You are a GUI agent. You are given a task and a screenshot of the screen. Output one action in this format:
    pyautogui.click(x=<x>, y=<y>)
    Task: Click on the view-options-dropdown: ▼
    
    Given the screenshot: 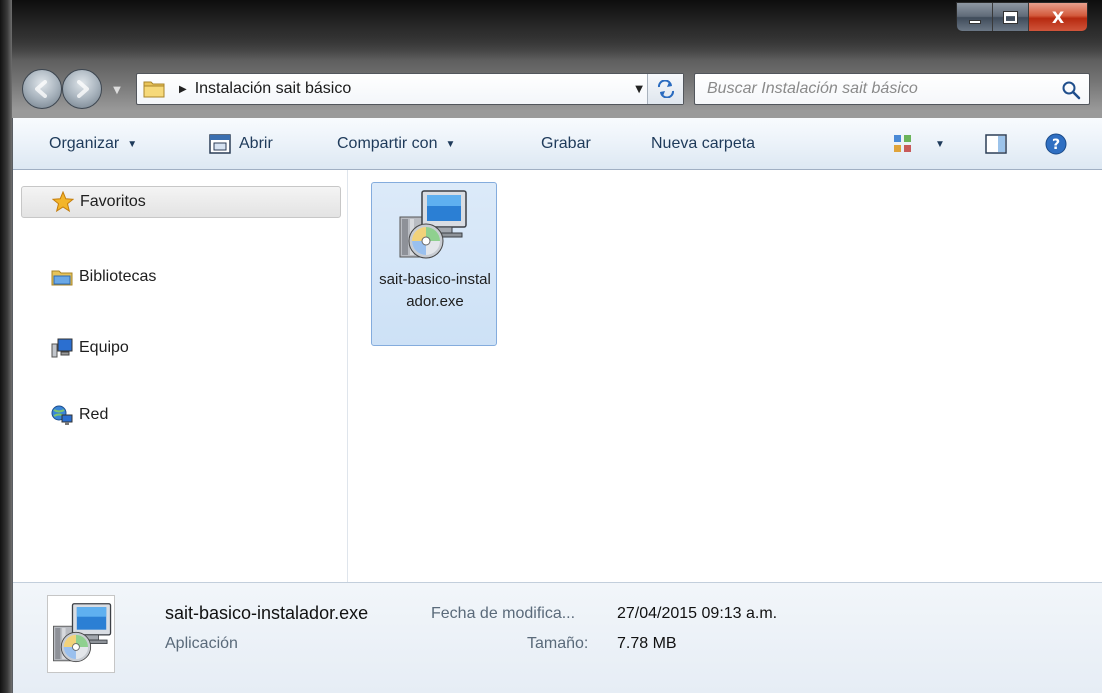 What is the action you would take?
    pyautogui.click(x=940, y=144)
    